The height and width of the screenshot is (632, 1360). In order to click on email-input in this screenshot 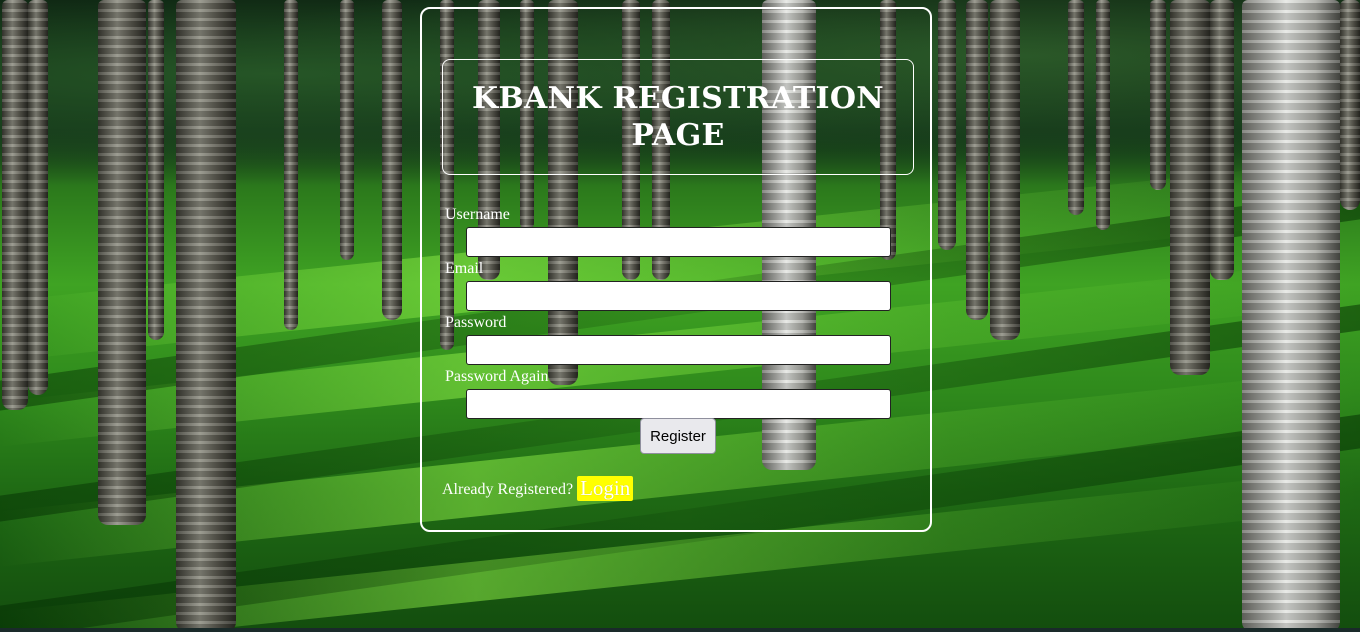, I will do `click(678, 296)`.